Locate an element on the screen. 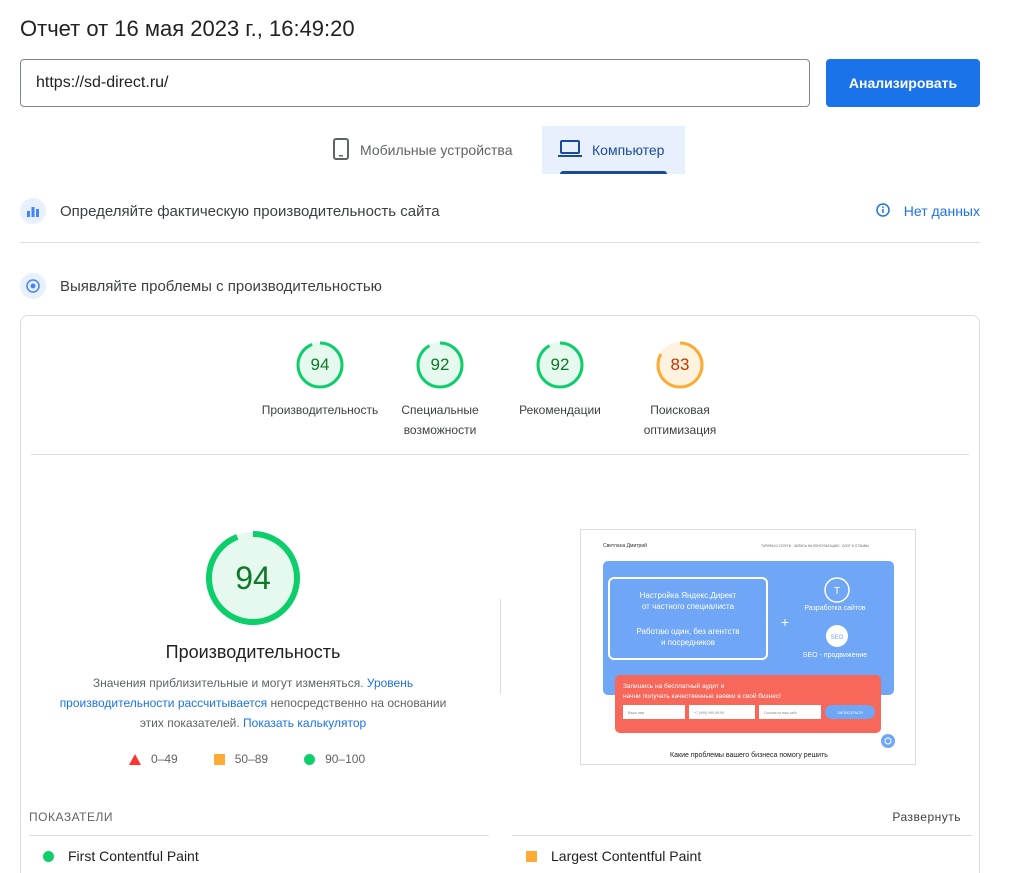 This screenshot has width=1032, height=873. shot-hero-4: и посредников is located at coordinates (688, 642).